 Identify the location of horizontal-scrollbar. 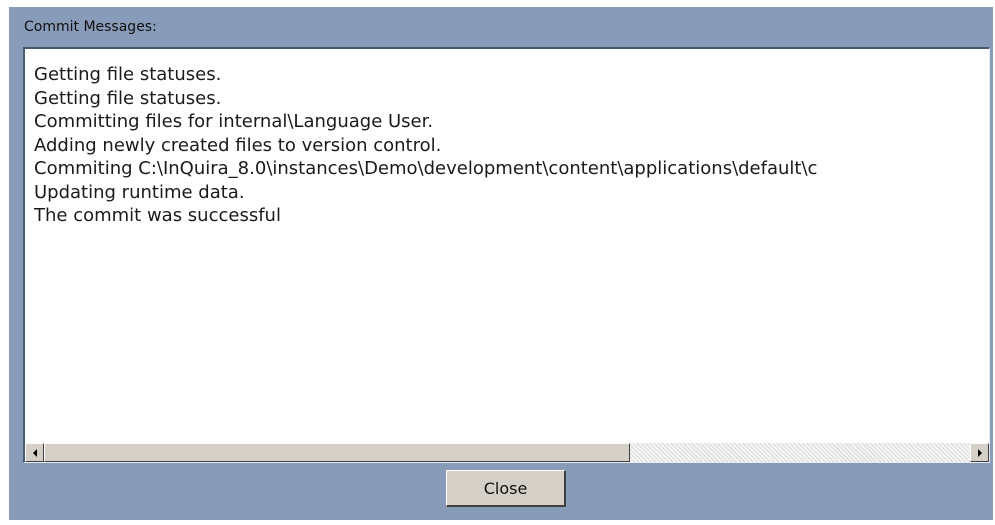
(507, 452).